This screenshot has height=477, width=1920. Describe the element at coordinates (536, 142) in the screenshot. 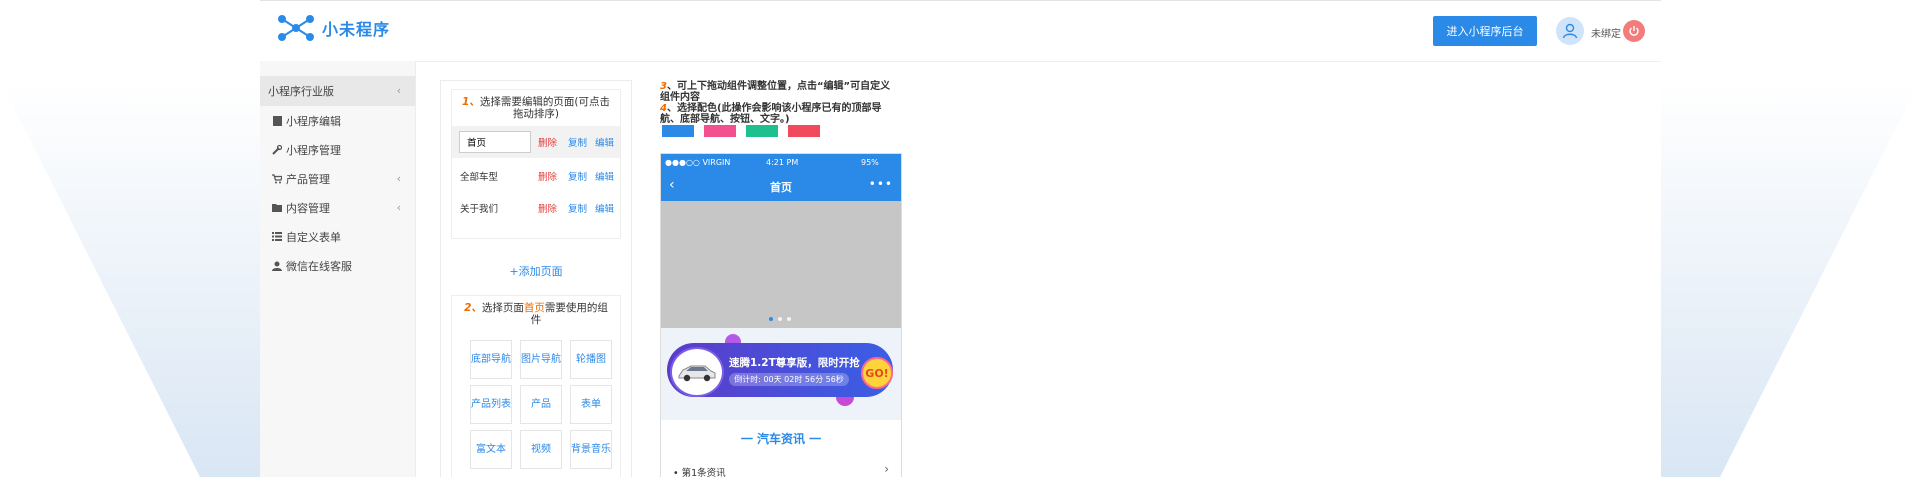

I see `page-row-home: 删除 复制 编辑` at that location.